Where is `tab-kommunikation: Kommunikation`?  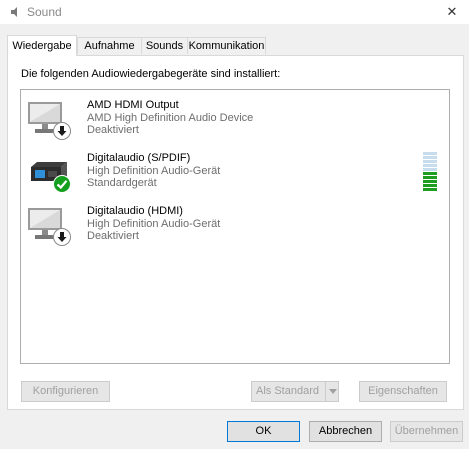
tab-kommunikation: Kommunikation is located at coordinates (226, 45).